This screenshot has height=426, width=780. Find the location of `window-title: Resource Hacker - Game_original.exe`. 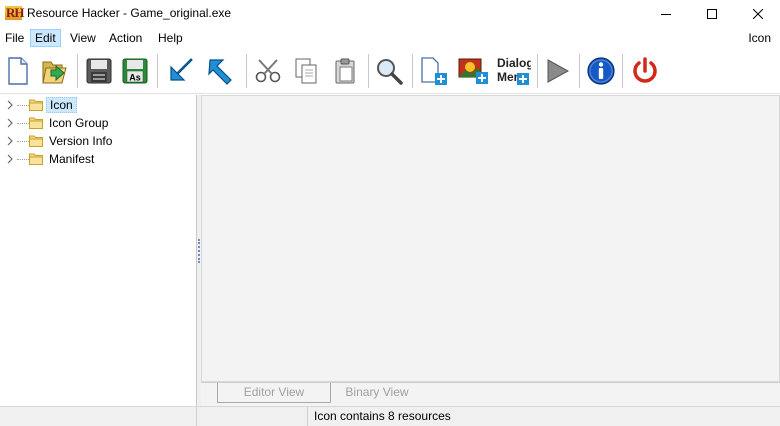

window-title: Resource Hacker - Game_original.exe is located at coordinates (129, 13).